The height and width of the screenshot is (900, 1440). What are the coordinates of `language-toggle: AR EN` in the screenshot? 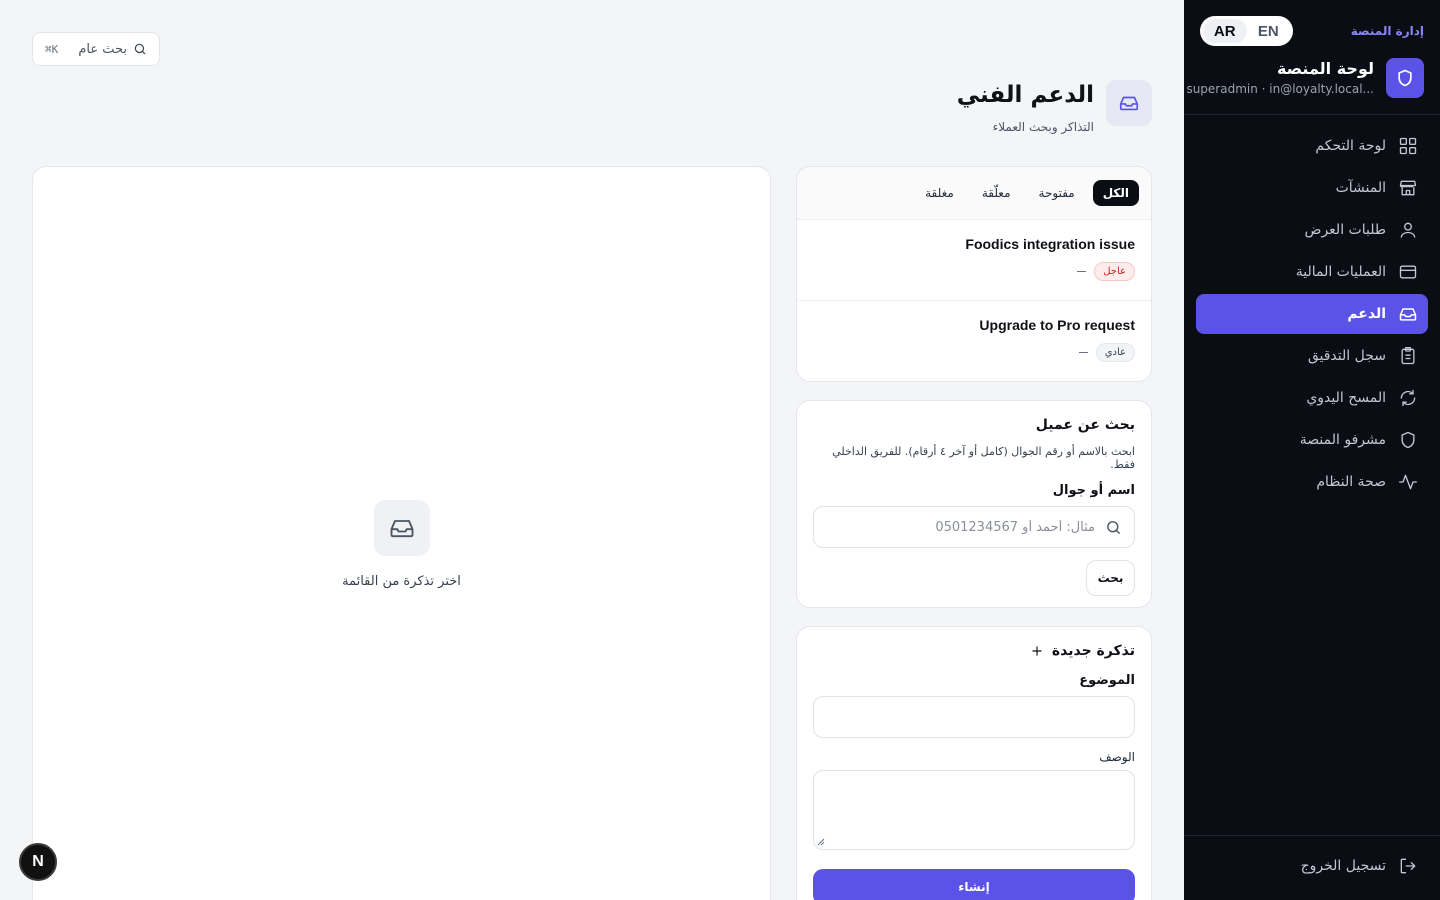 It's located at (1246, 31).